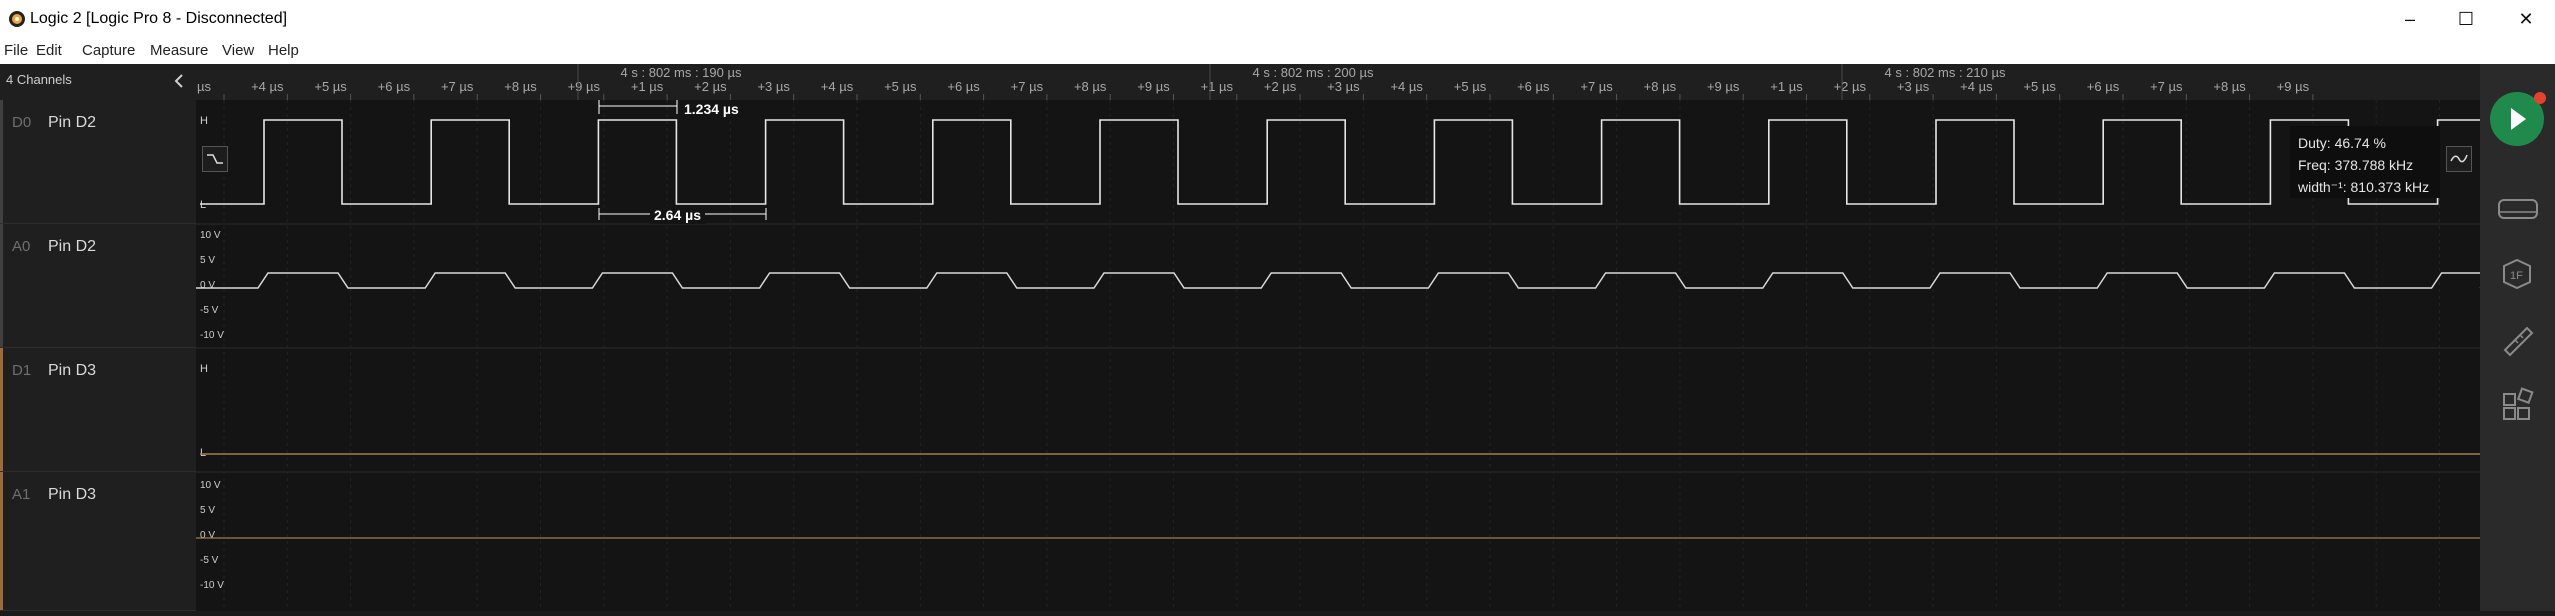 This screenshot has height=616, width=2555. What do you see at coordinates (49, 50) in the screenshot?
I see `menu-edit: Edit` at bounding box center [49, 50].